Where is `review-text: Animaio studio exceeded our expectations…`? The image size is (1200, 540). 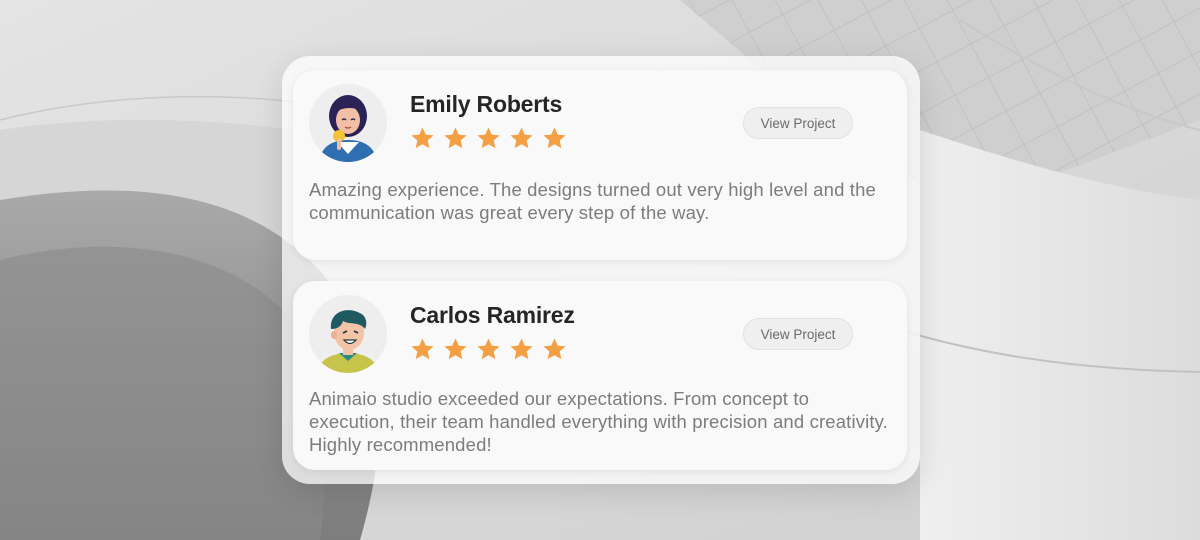 review-text: Animaio studio exceeded our expectations… is located at coordinates (598, 421).